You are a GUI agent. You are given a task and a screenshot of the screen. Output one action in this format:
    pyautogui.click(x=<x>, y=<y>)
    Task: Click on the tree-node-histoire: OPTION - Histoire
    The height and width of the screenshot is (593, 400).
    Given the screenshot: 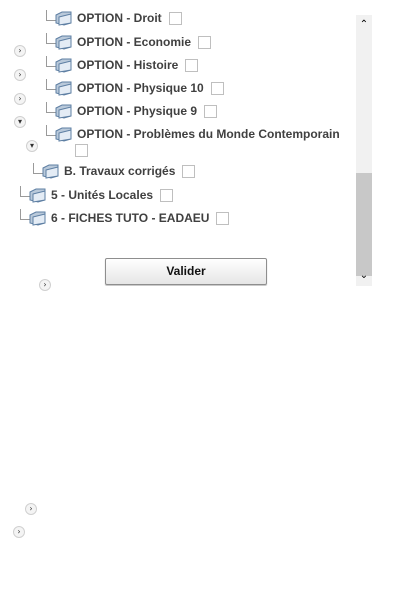 What is the action you would take?
    pyautogui.click(x=126, y=65)
    